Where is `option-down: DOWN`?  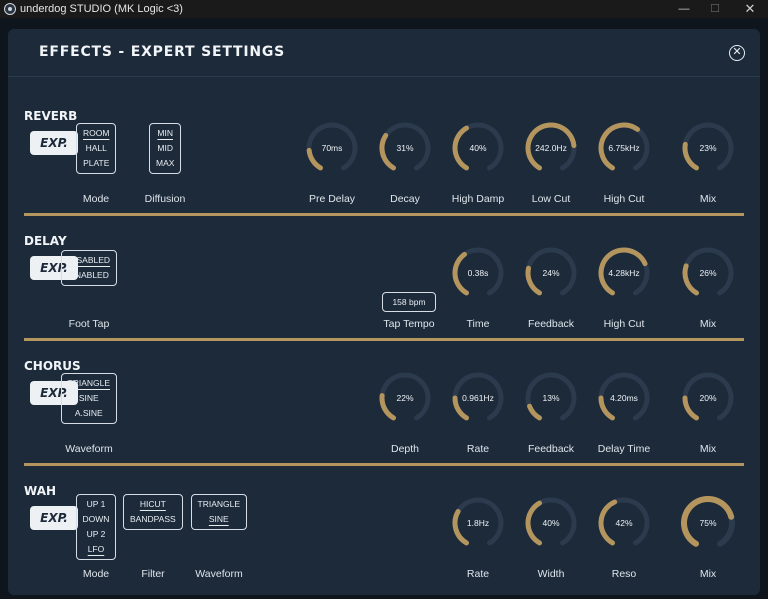
option-down: DOWN is located at coordinates (96, 519).